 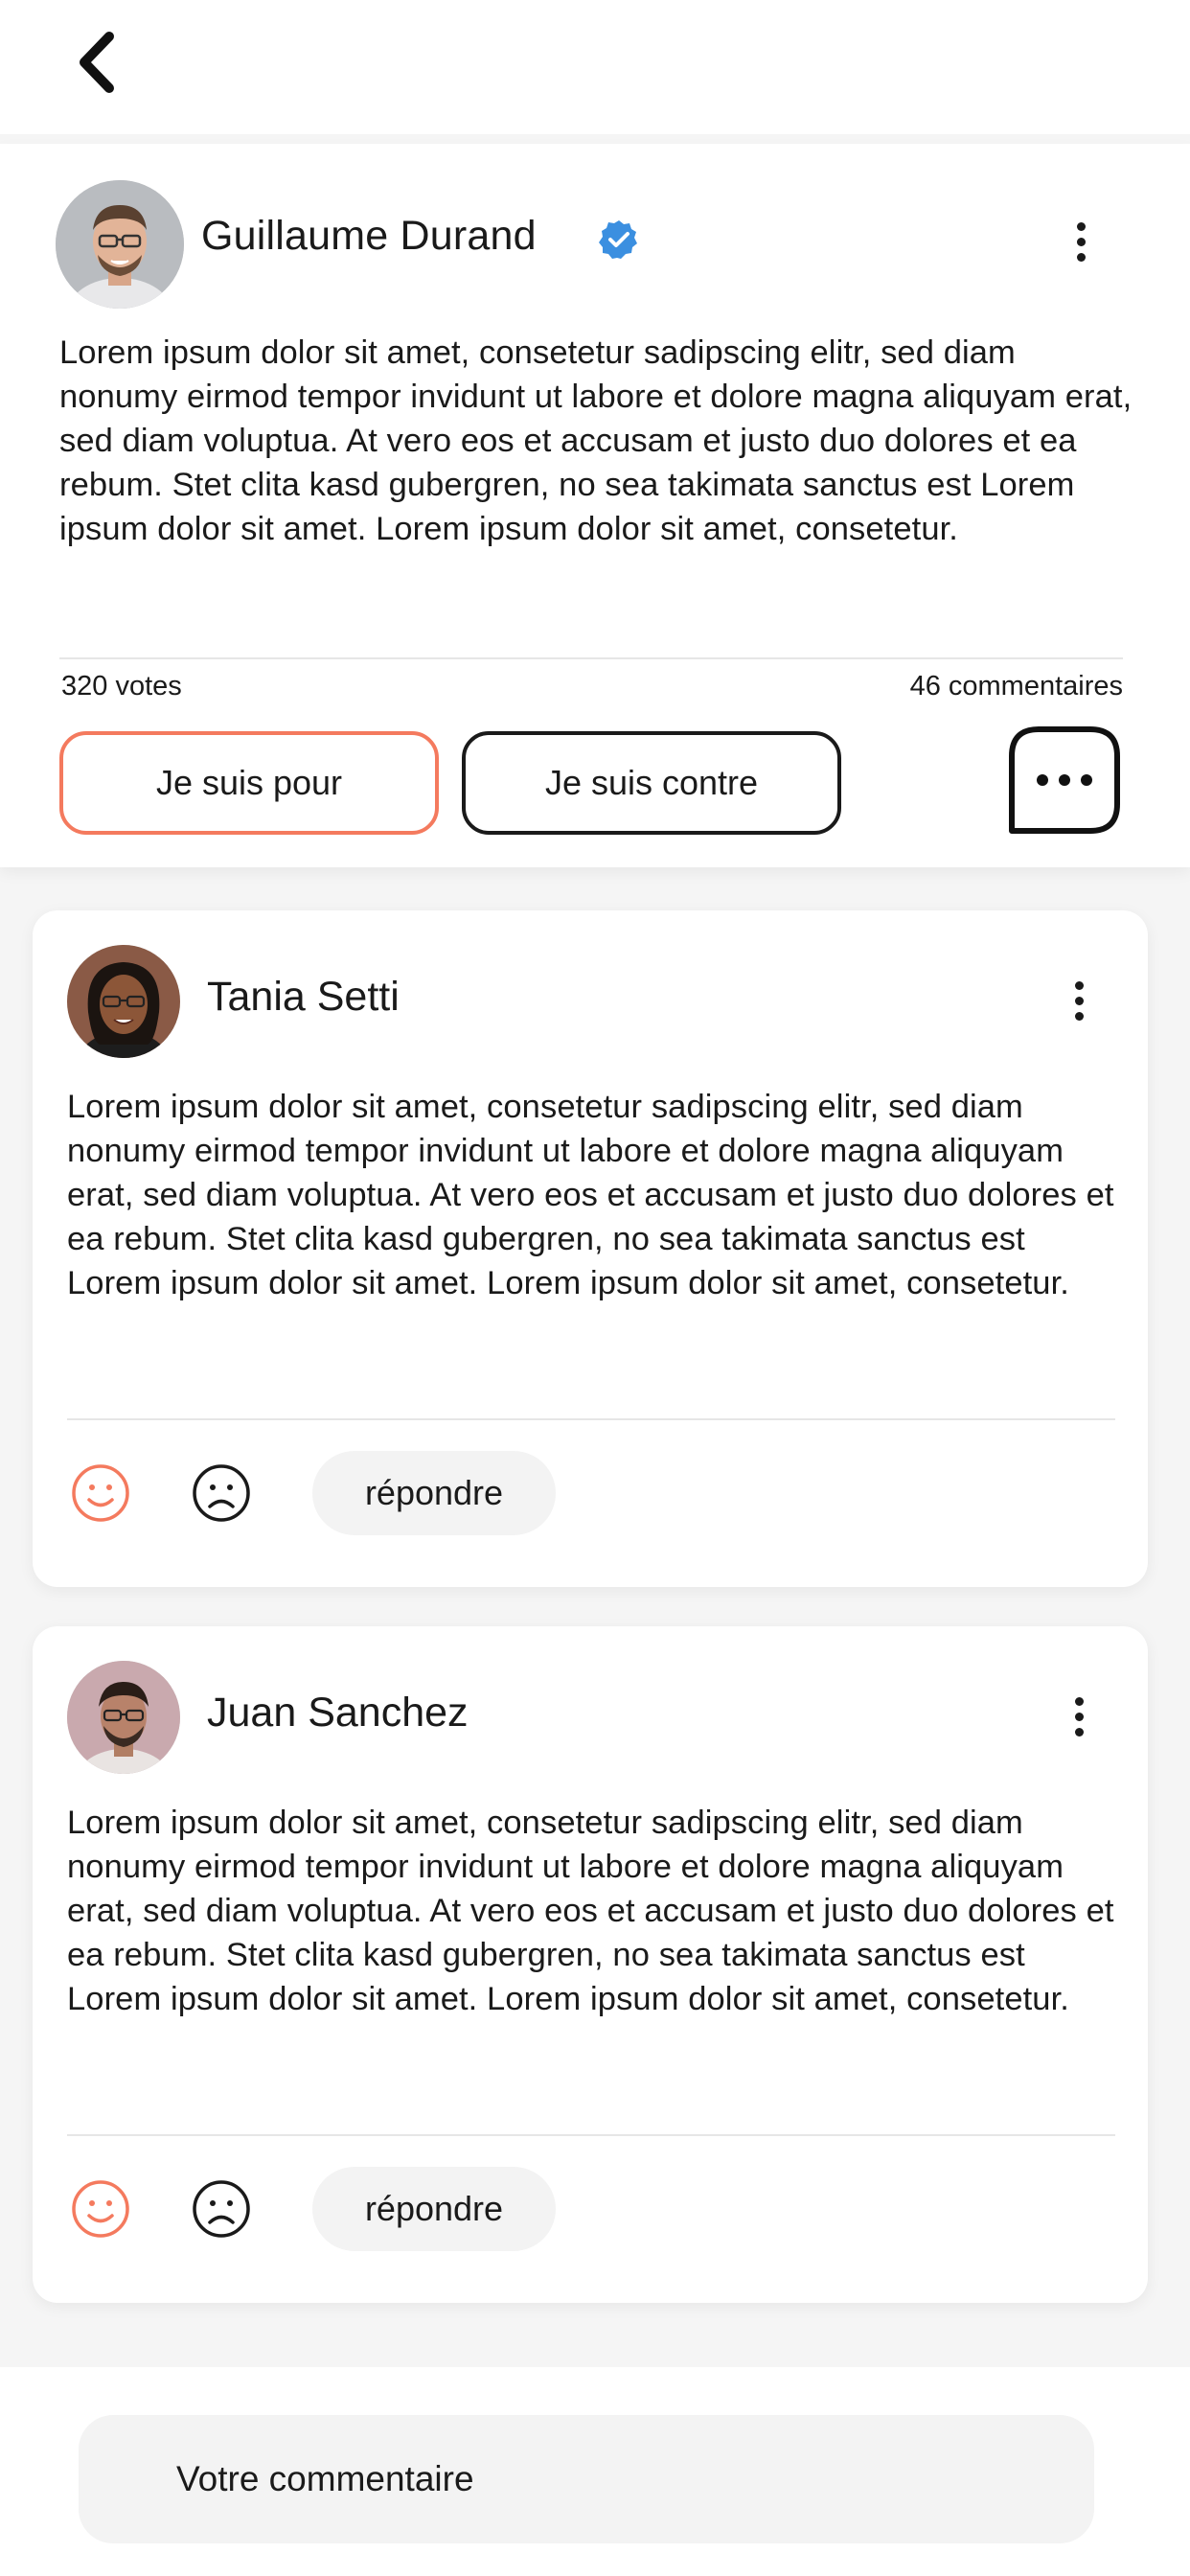 What do you see at coordinates (1065, 780) in the screenshot?
I see `chat-bubble-icon` at bounding box center [1065, 780].